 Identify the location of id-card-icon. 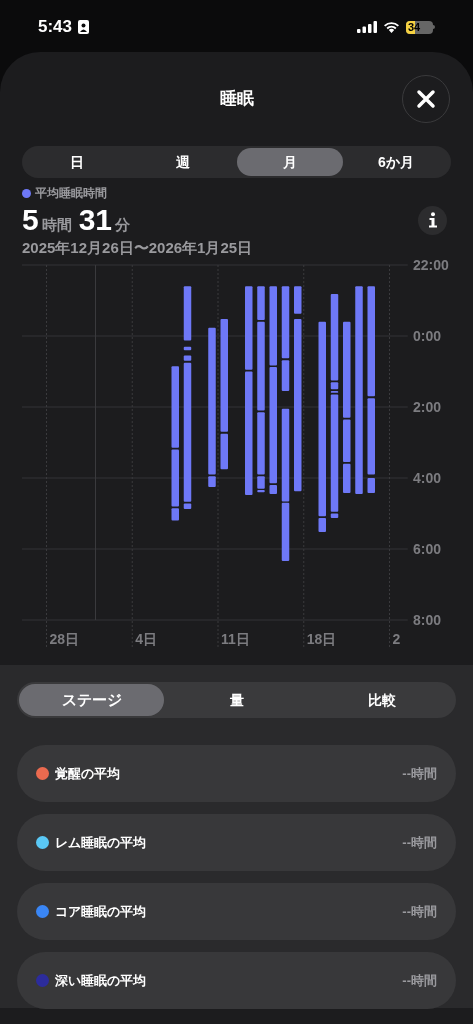
(84, 27).